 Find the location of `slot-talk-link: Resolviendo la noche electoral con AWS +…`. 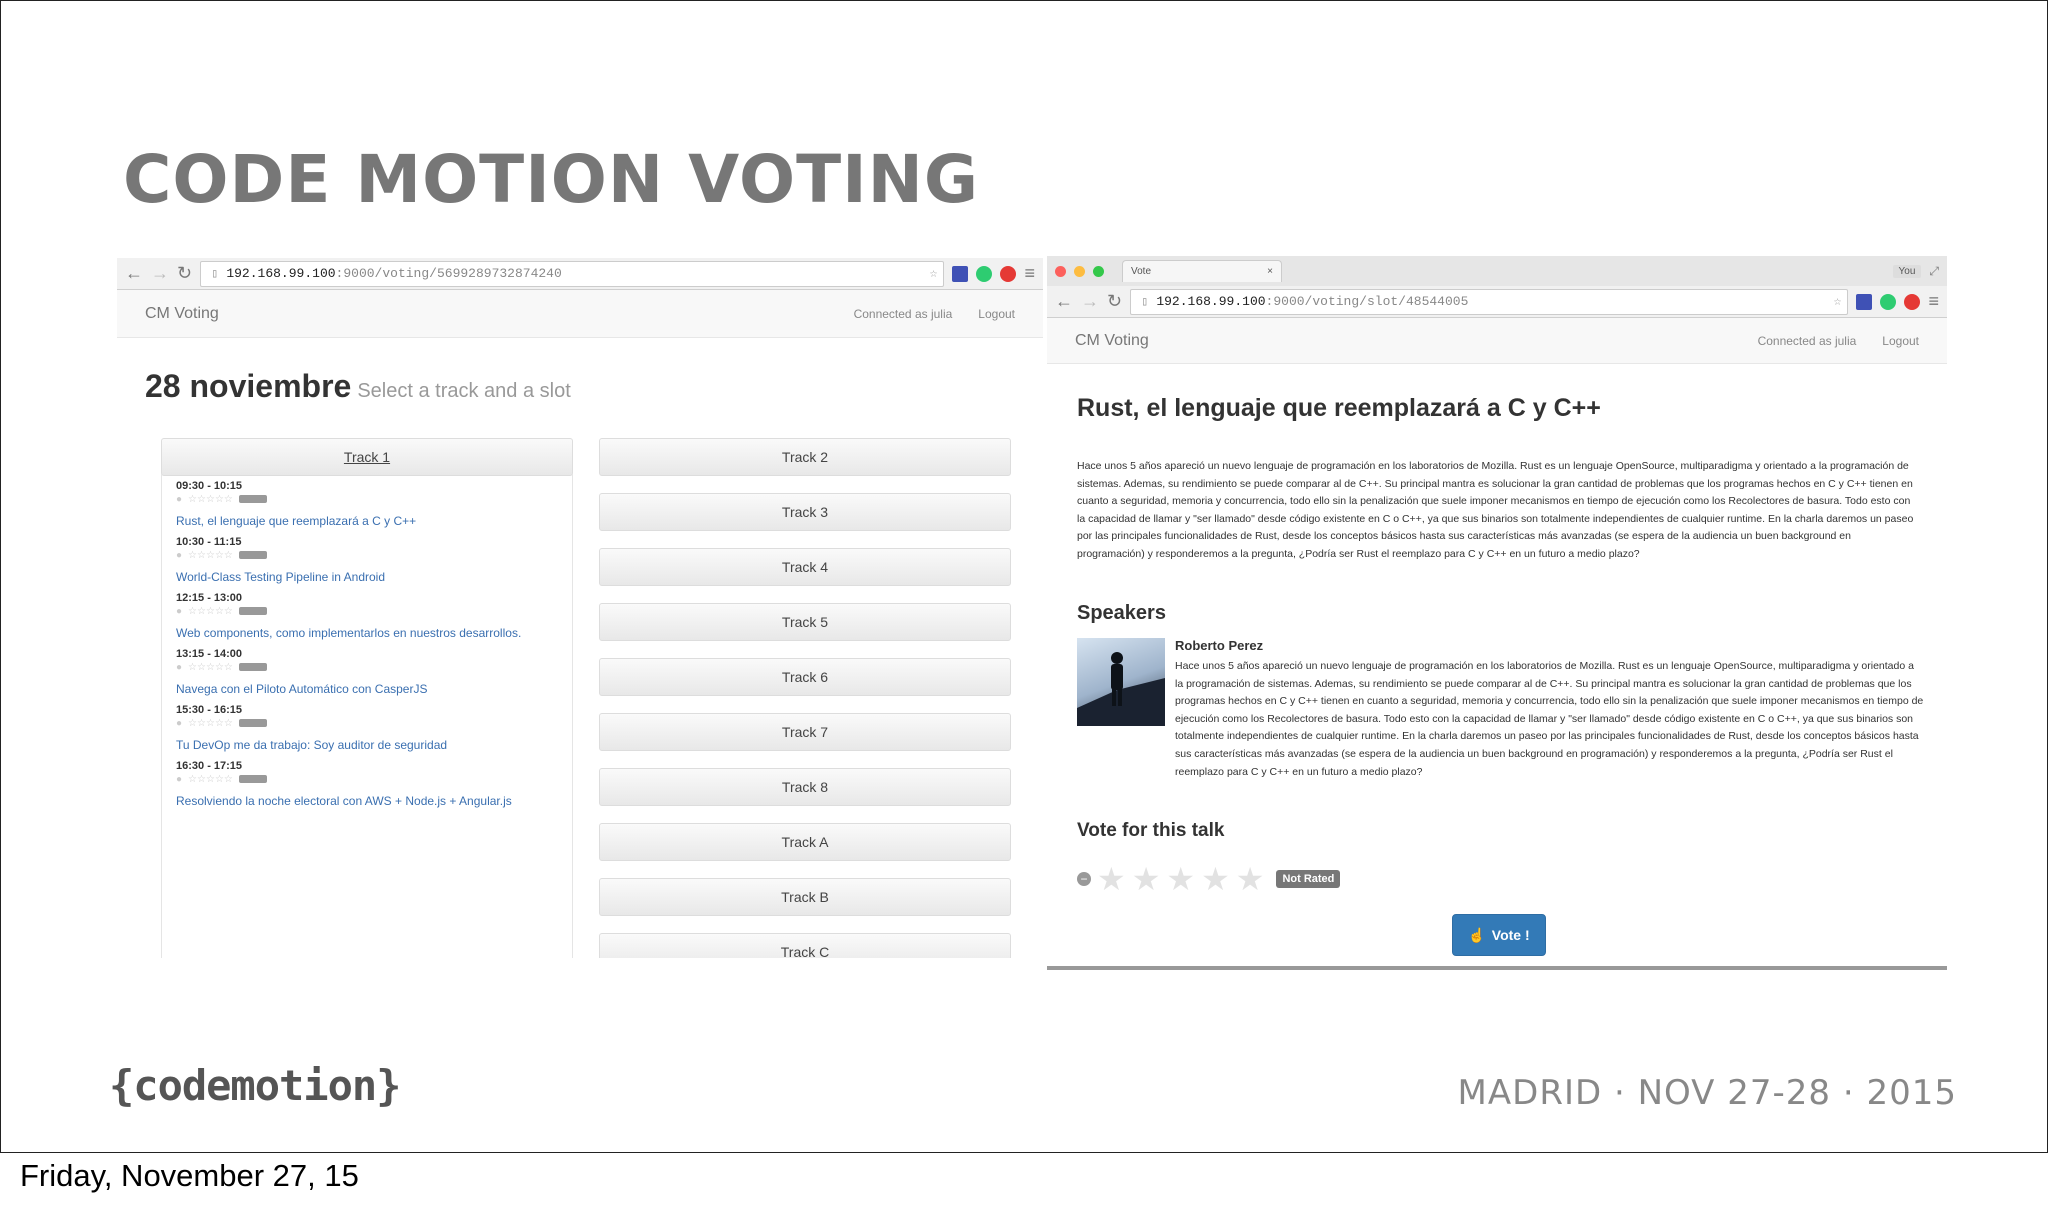

slot-talk-link: Resolviendo la noche electoral con AWS +… is located at coordinates (367, 801).